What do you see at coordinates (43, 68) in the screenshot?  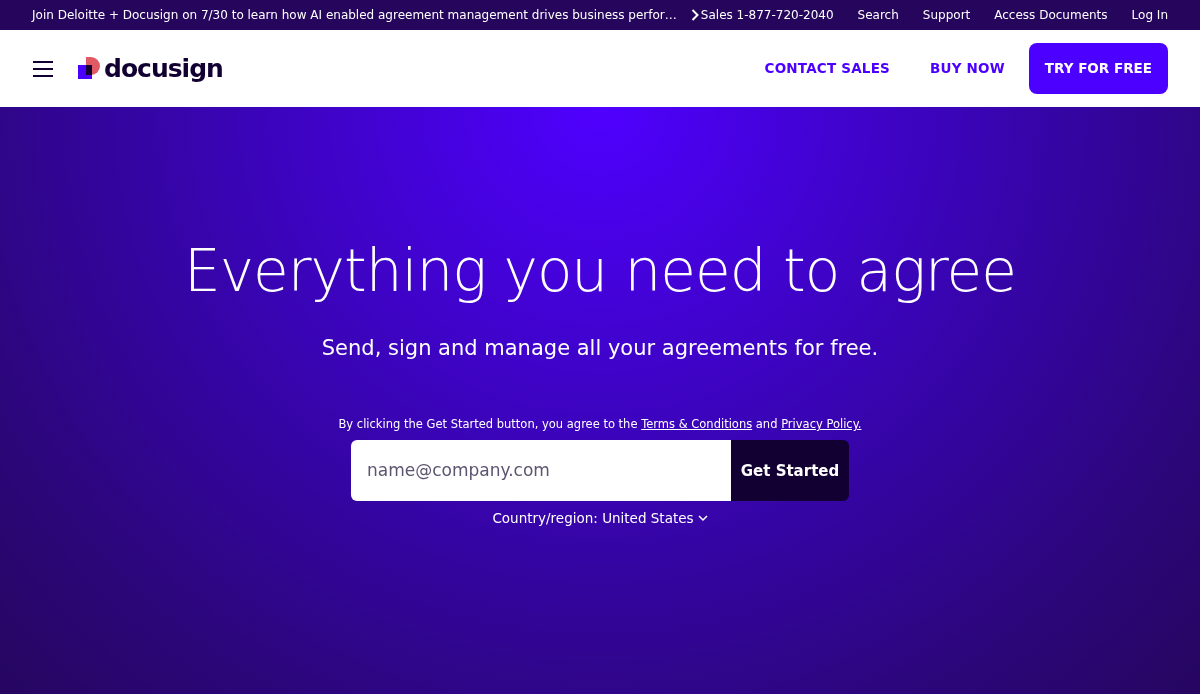 I see `menu-icon` at bounding box center [43, 68].